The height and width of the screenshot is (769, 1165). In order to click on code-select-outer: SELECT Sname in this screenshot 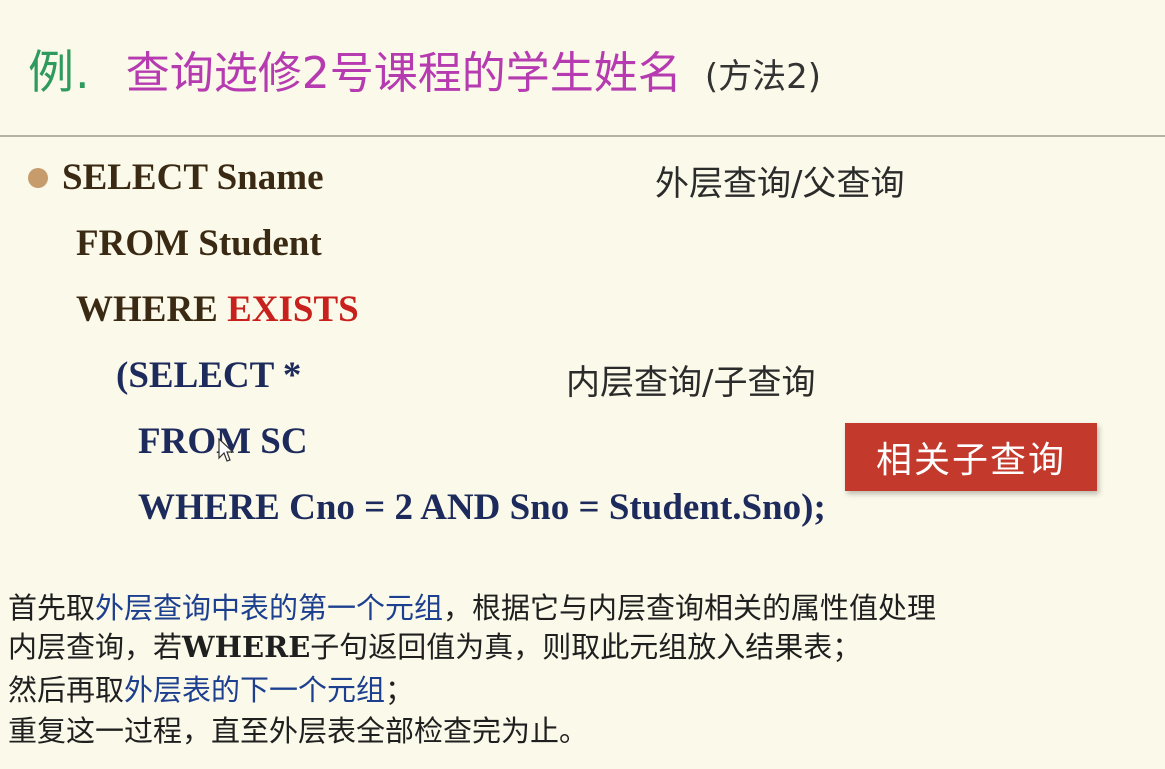, I will do `click(193, 177)`.